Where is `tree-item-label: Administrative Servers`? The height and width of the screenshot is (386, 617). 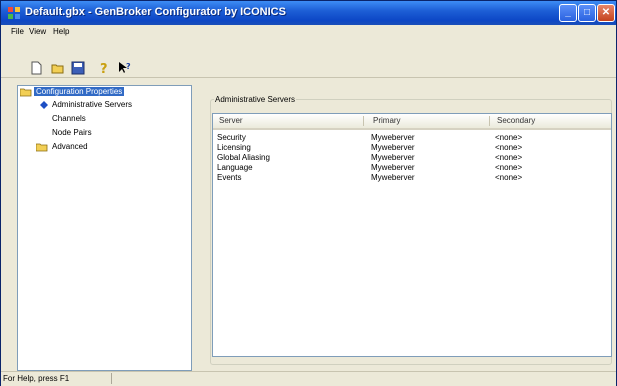 tree-item-label: Administrative Servers is located at coordinates (92, 104).